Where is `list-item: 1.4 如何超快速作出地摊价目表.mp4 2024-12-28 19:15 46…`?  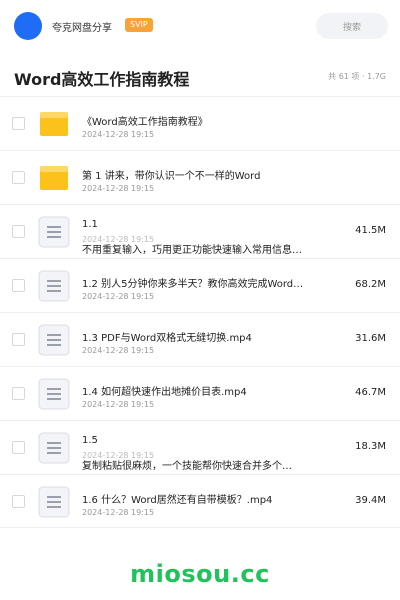
list-item: 1.4 如何超快速作出地摊价目表.mp4 2024-12-28 19:15 46… is located at coordinates (200, 393).